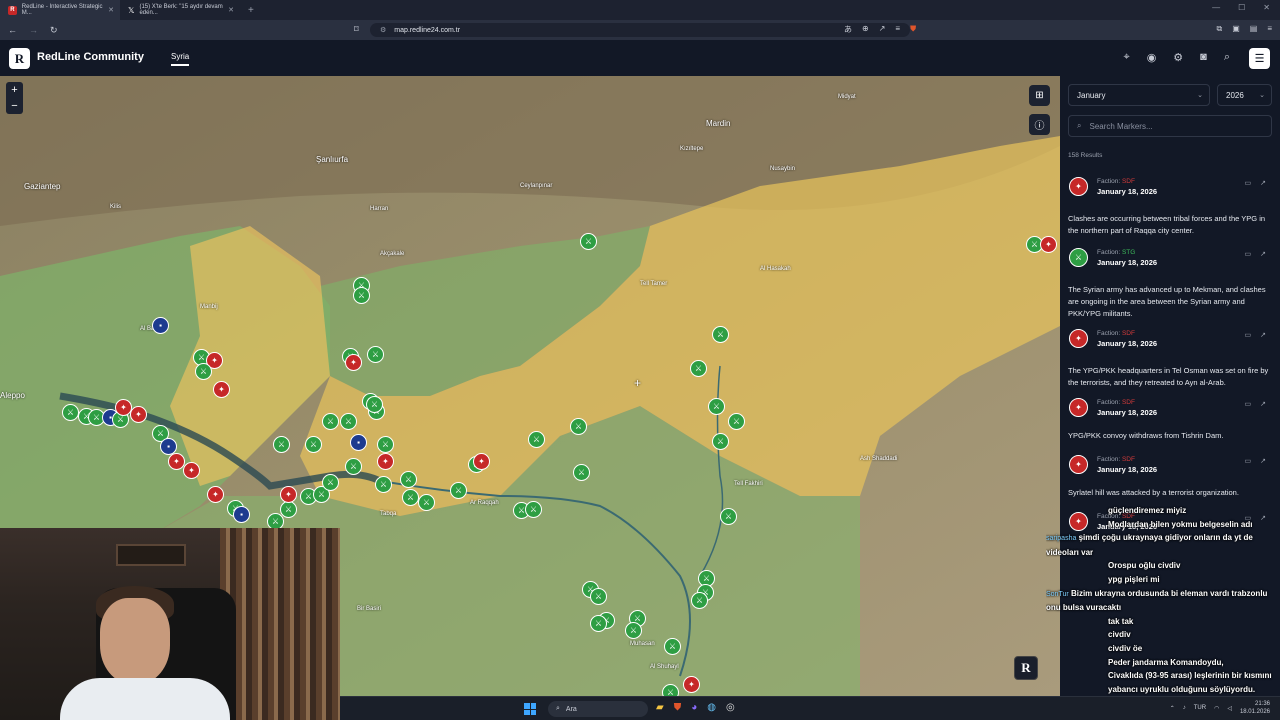  I want to click on obs-icon: ◎, so click(730, 707).